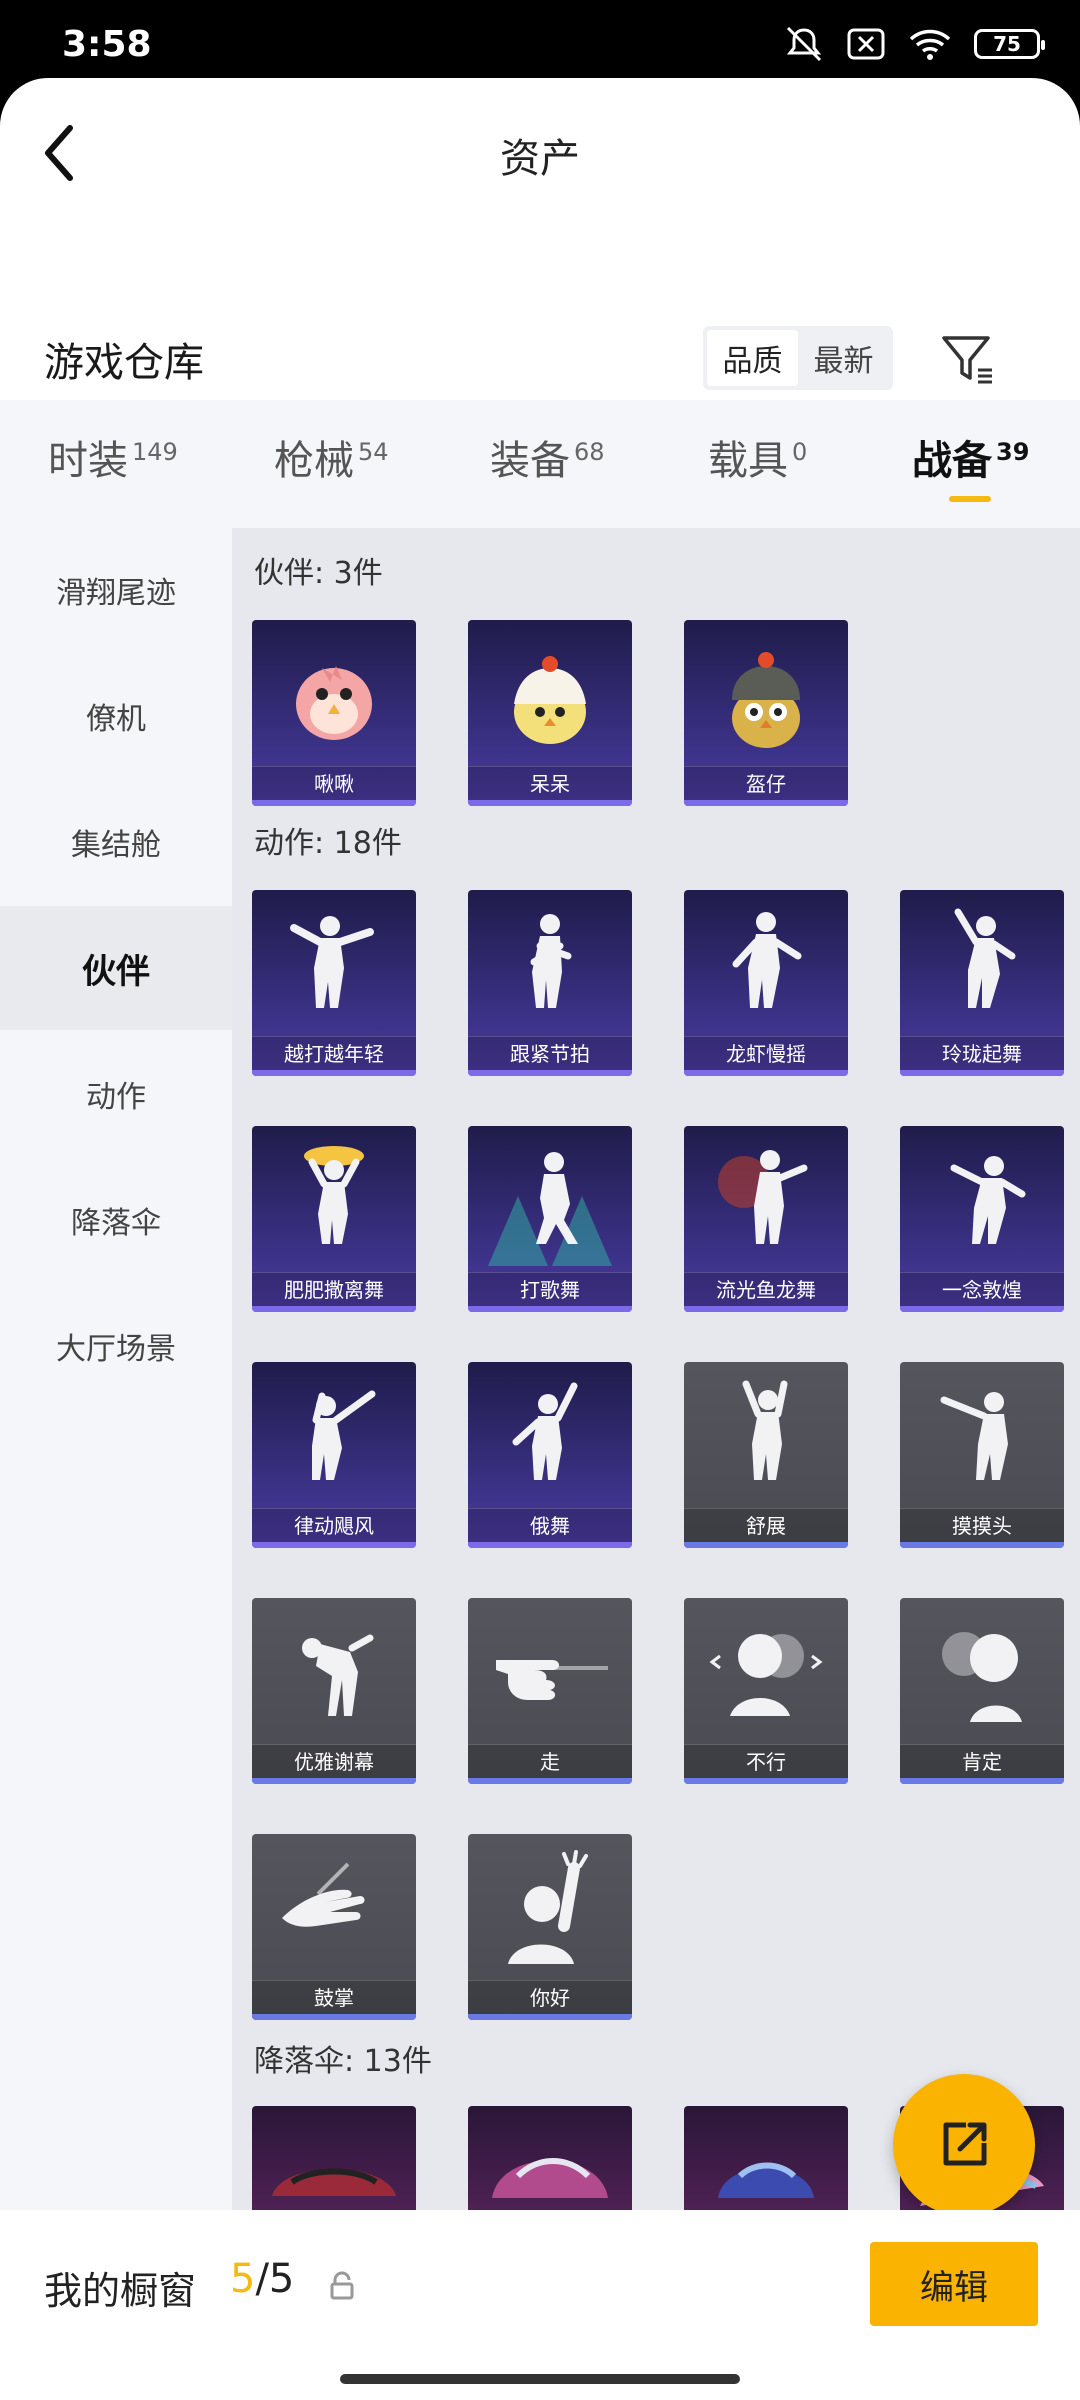 Image resolution: width=1080 pixels, height=2400 pixels. I want to click on item-card: 肥肥撒离舞, so click(334, 1219).